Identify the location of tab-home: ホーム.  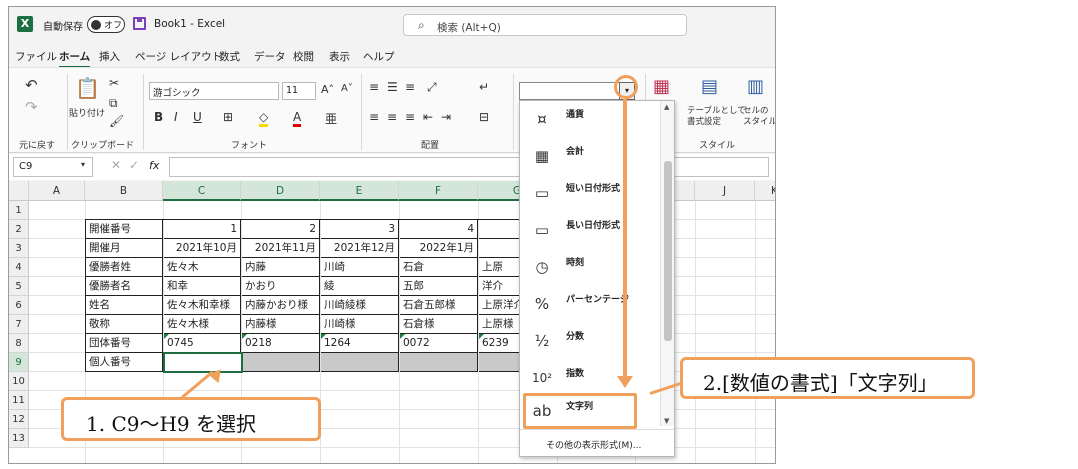
(75, 58).